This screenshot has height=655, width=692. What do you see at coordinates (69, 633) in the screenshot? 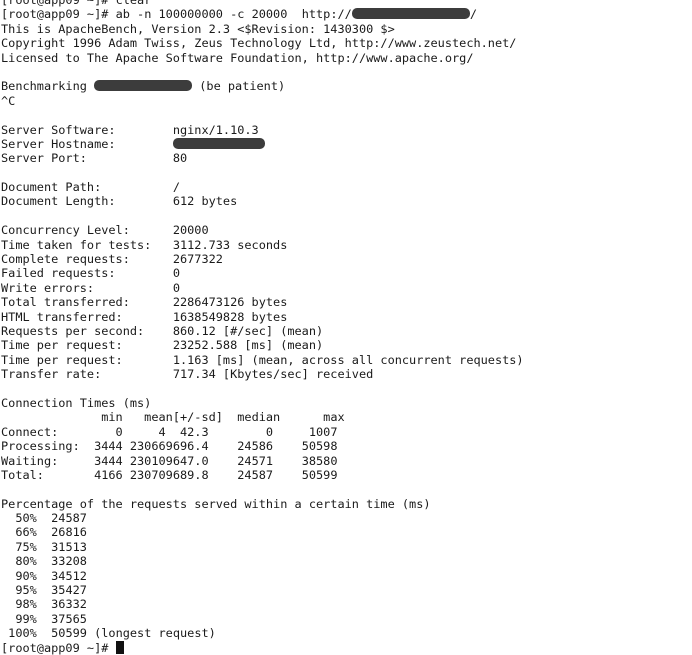
I see `percentile-value: 50599` at bounding box center [69, 633].